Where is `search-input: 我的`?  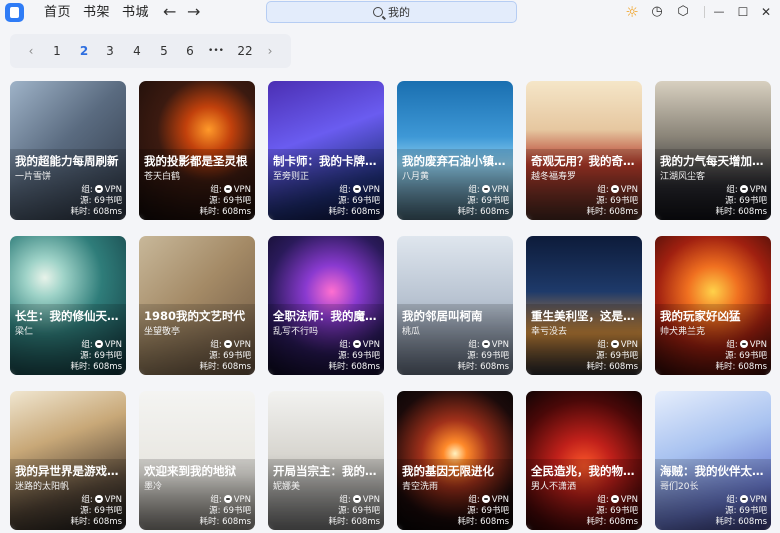 search-input: 我的 is located at coordinates (391, 12).